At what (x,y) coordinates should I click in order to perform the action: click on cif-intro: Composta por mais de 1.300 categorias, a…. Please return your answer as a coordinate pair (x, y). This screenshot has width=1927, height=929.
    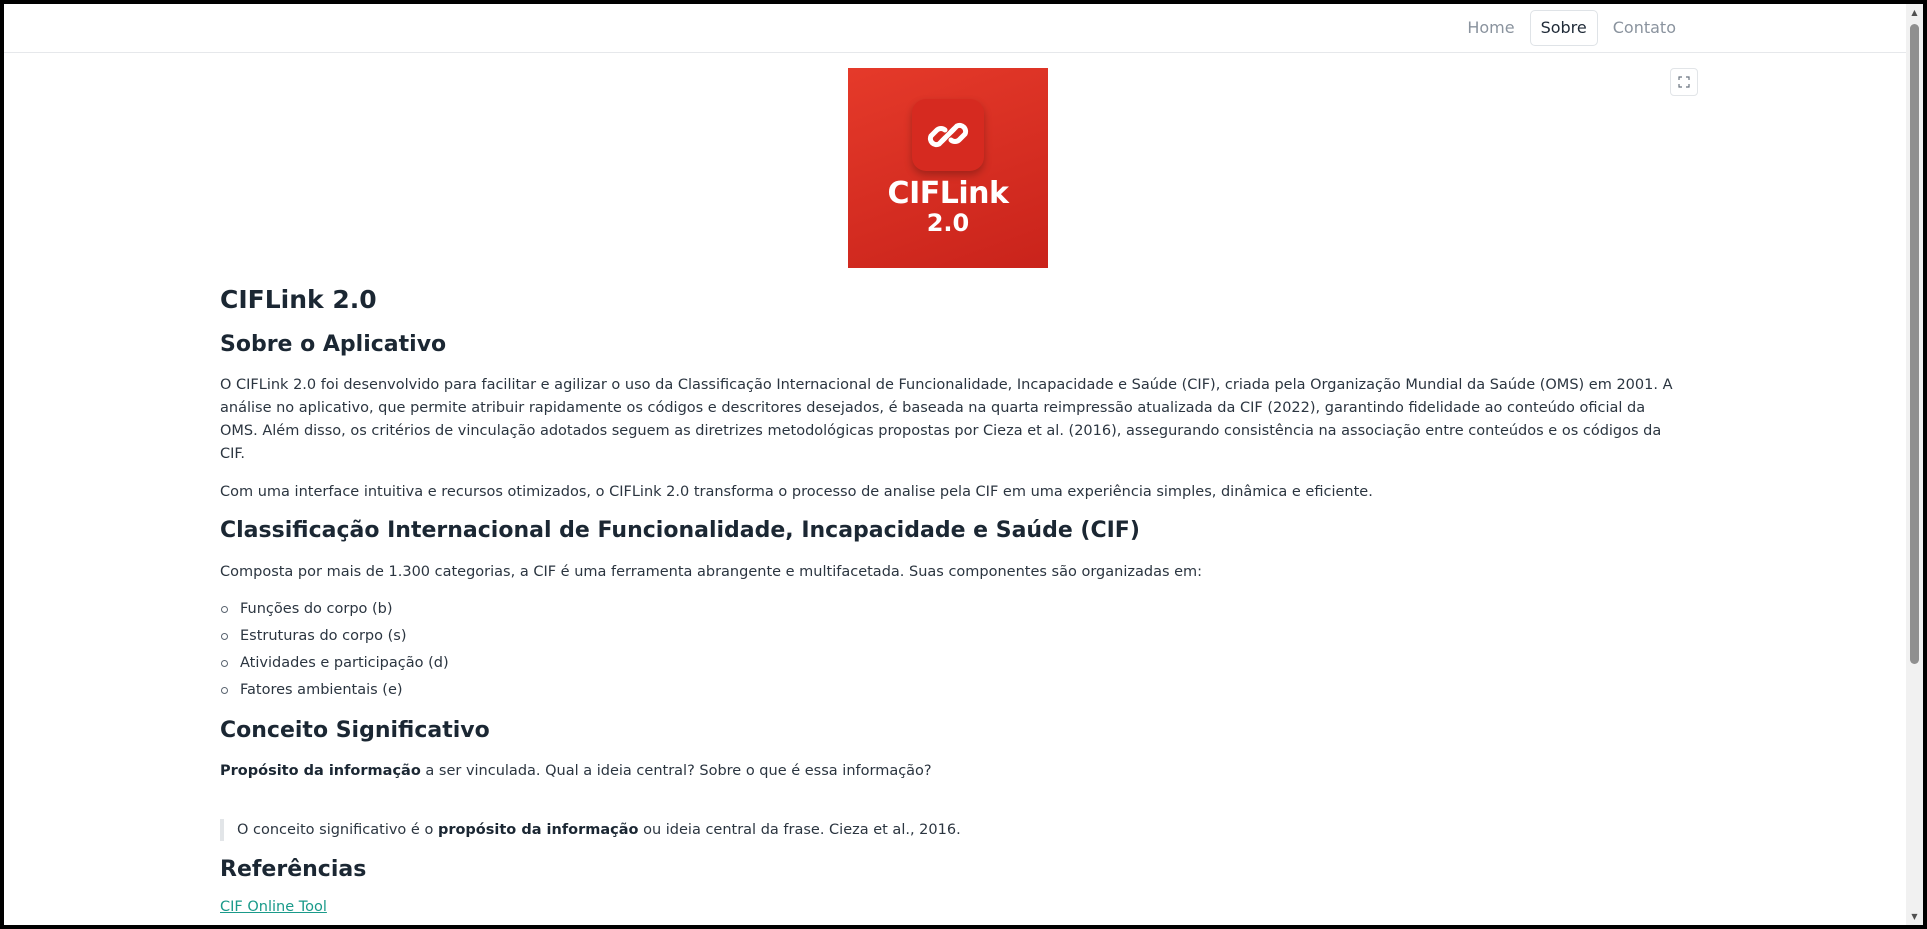
    Looking at the image, I should click on (711, 572).